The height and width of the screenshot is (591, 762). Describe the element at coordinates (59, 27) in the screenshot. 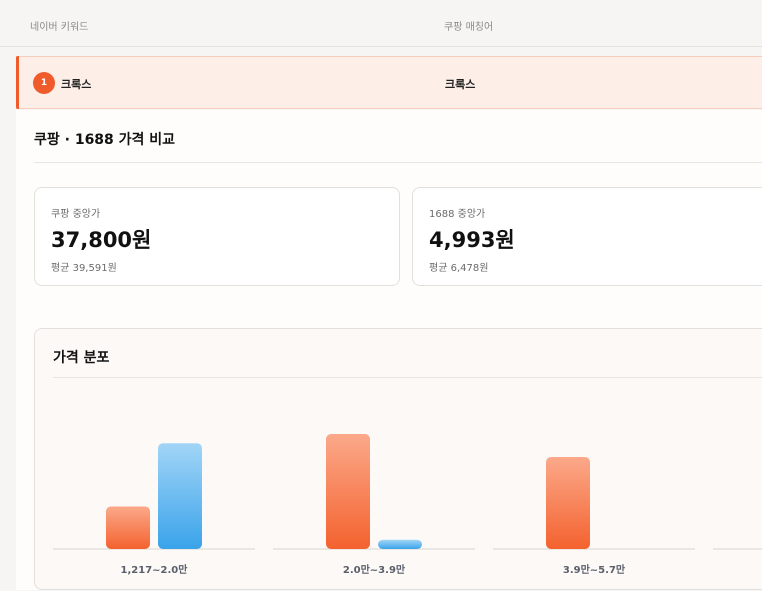

I see `header-naver-keyword: 네이버 키워드` at that location.